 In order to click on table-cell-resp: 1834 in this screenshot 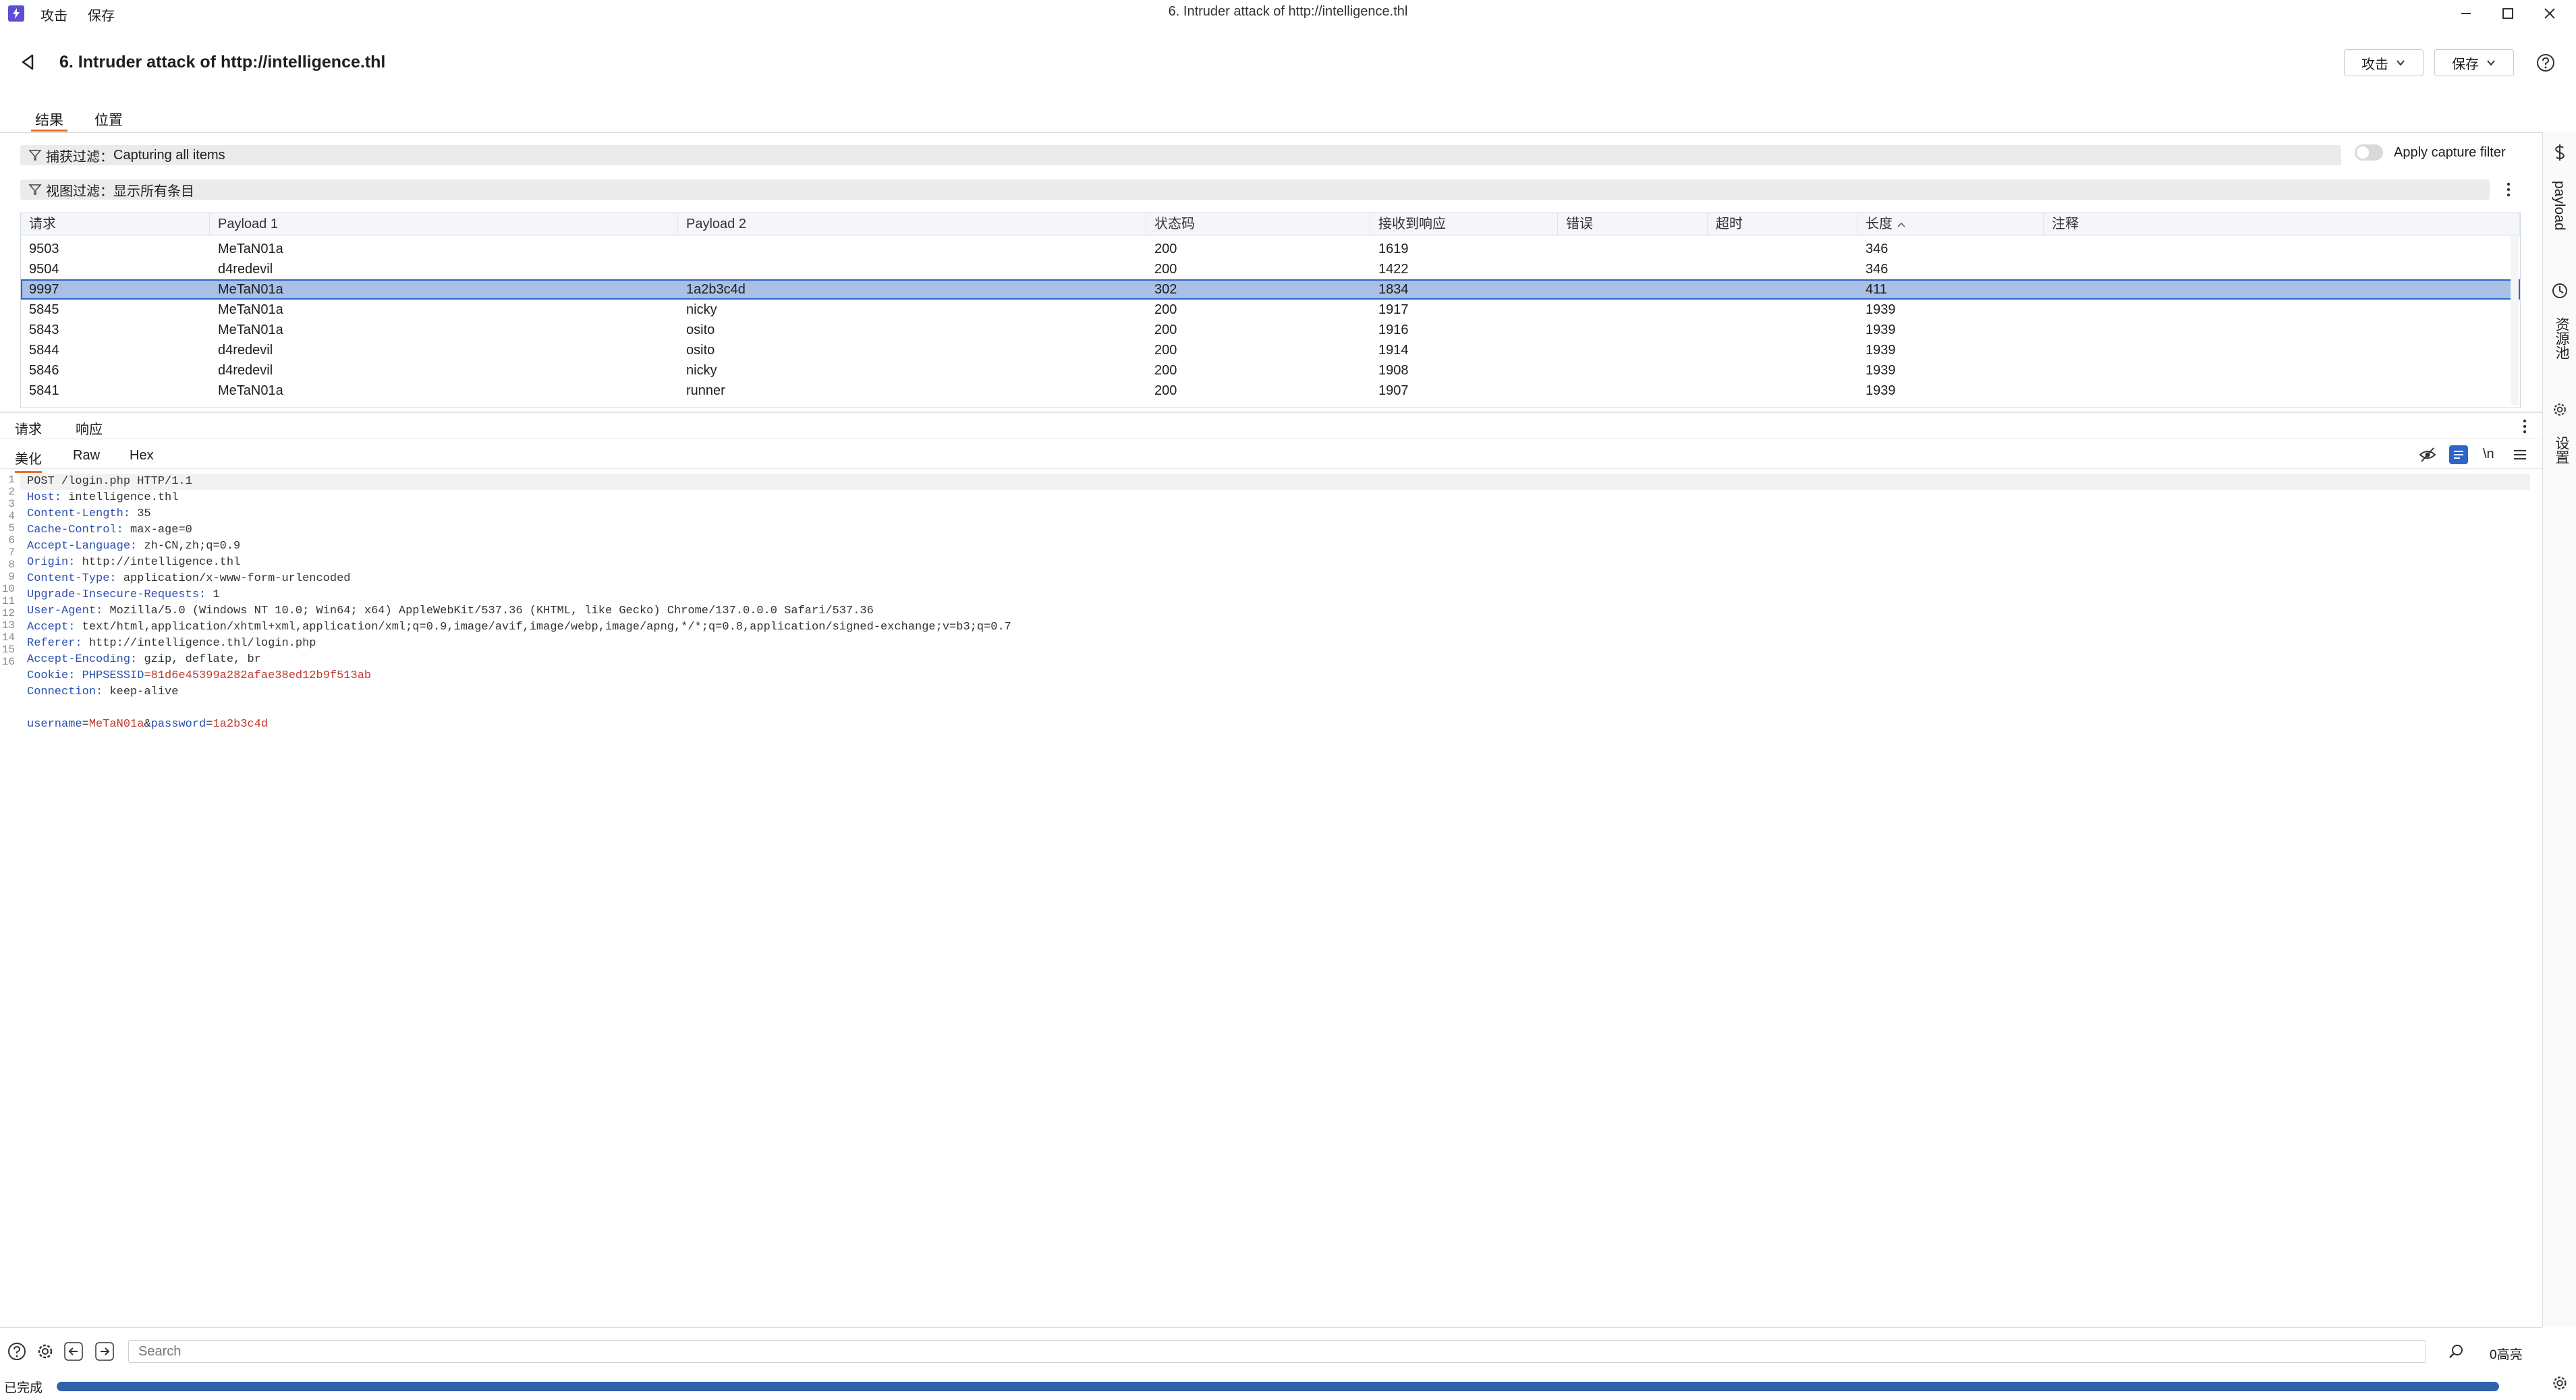, I will do `click(1393, 289)`.